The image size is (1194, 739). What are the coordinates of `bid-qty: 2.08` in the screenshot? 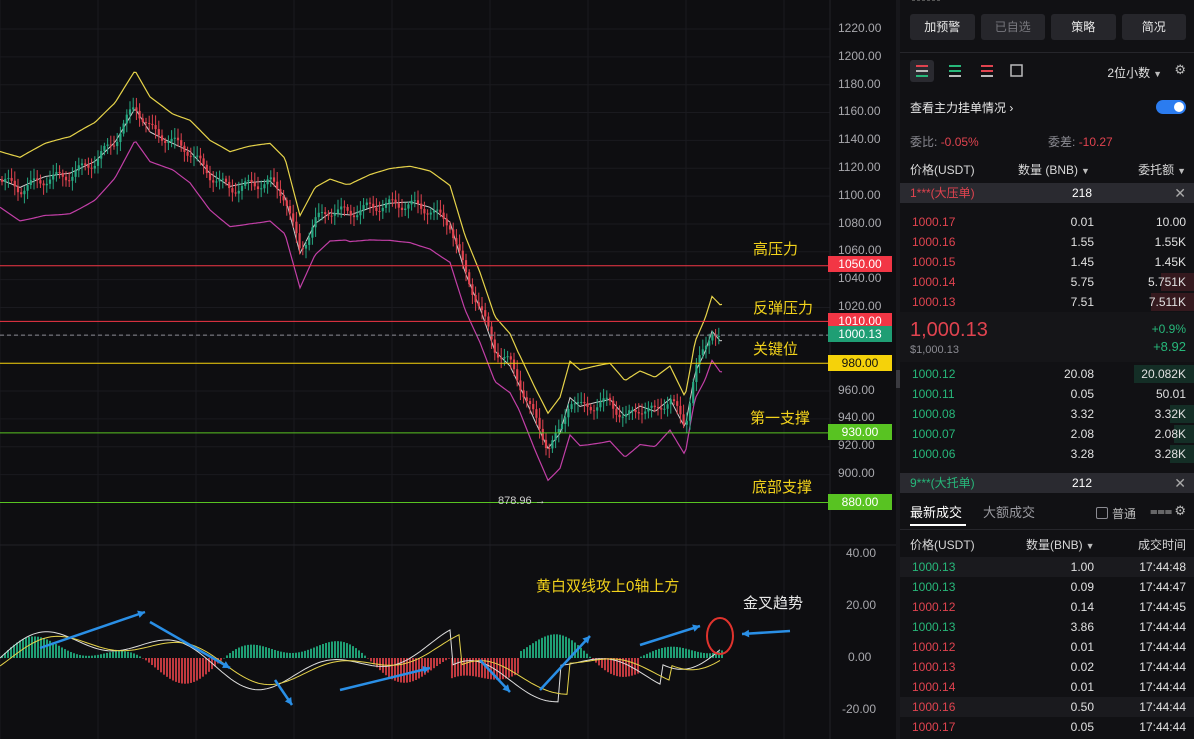 It's located at (1082, 434).